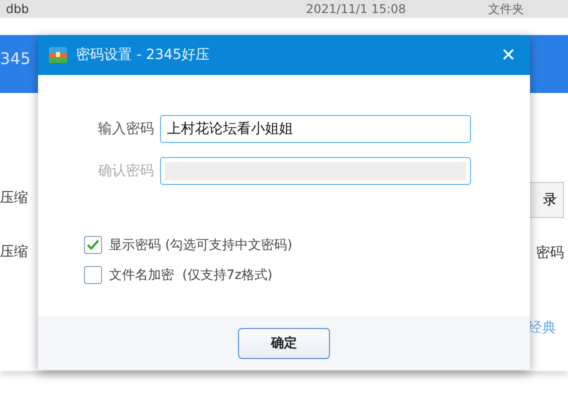  Describe the element at coordinates (125, 129) in the screenshot. I see `field-label: 输入密码` at that location.